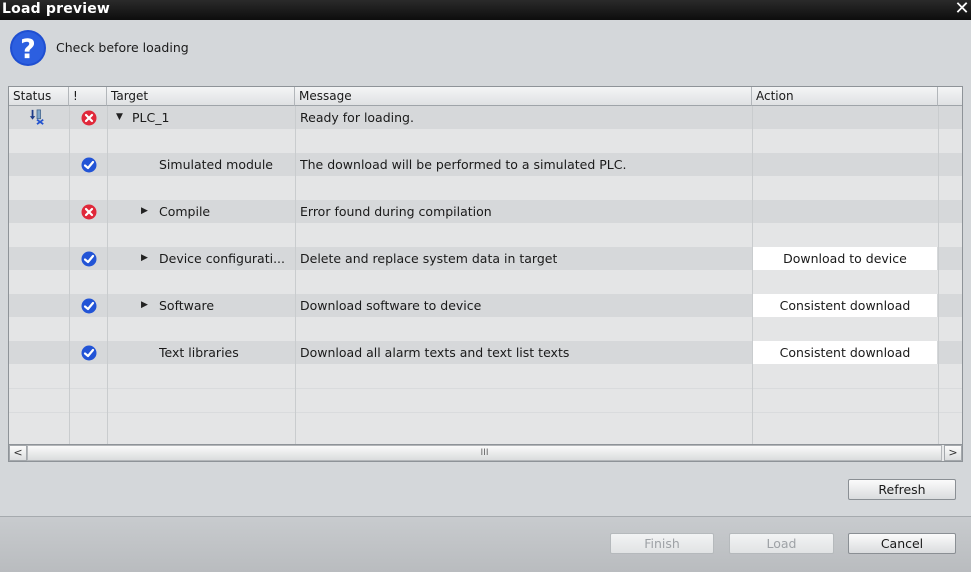 The width and height of the screenshot is (971, 572). Describe the element at coordinates (523, 96) in the screenshot. I see `col-message: Message` at that location.